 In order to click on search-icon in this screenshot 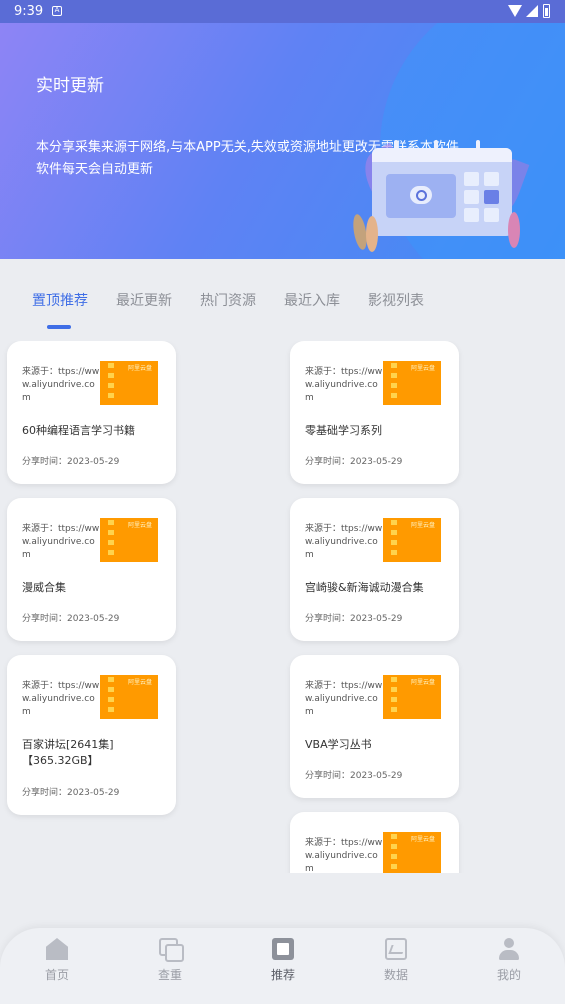, I will do `click(421, 195)`.